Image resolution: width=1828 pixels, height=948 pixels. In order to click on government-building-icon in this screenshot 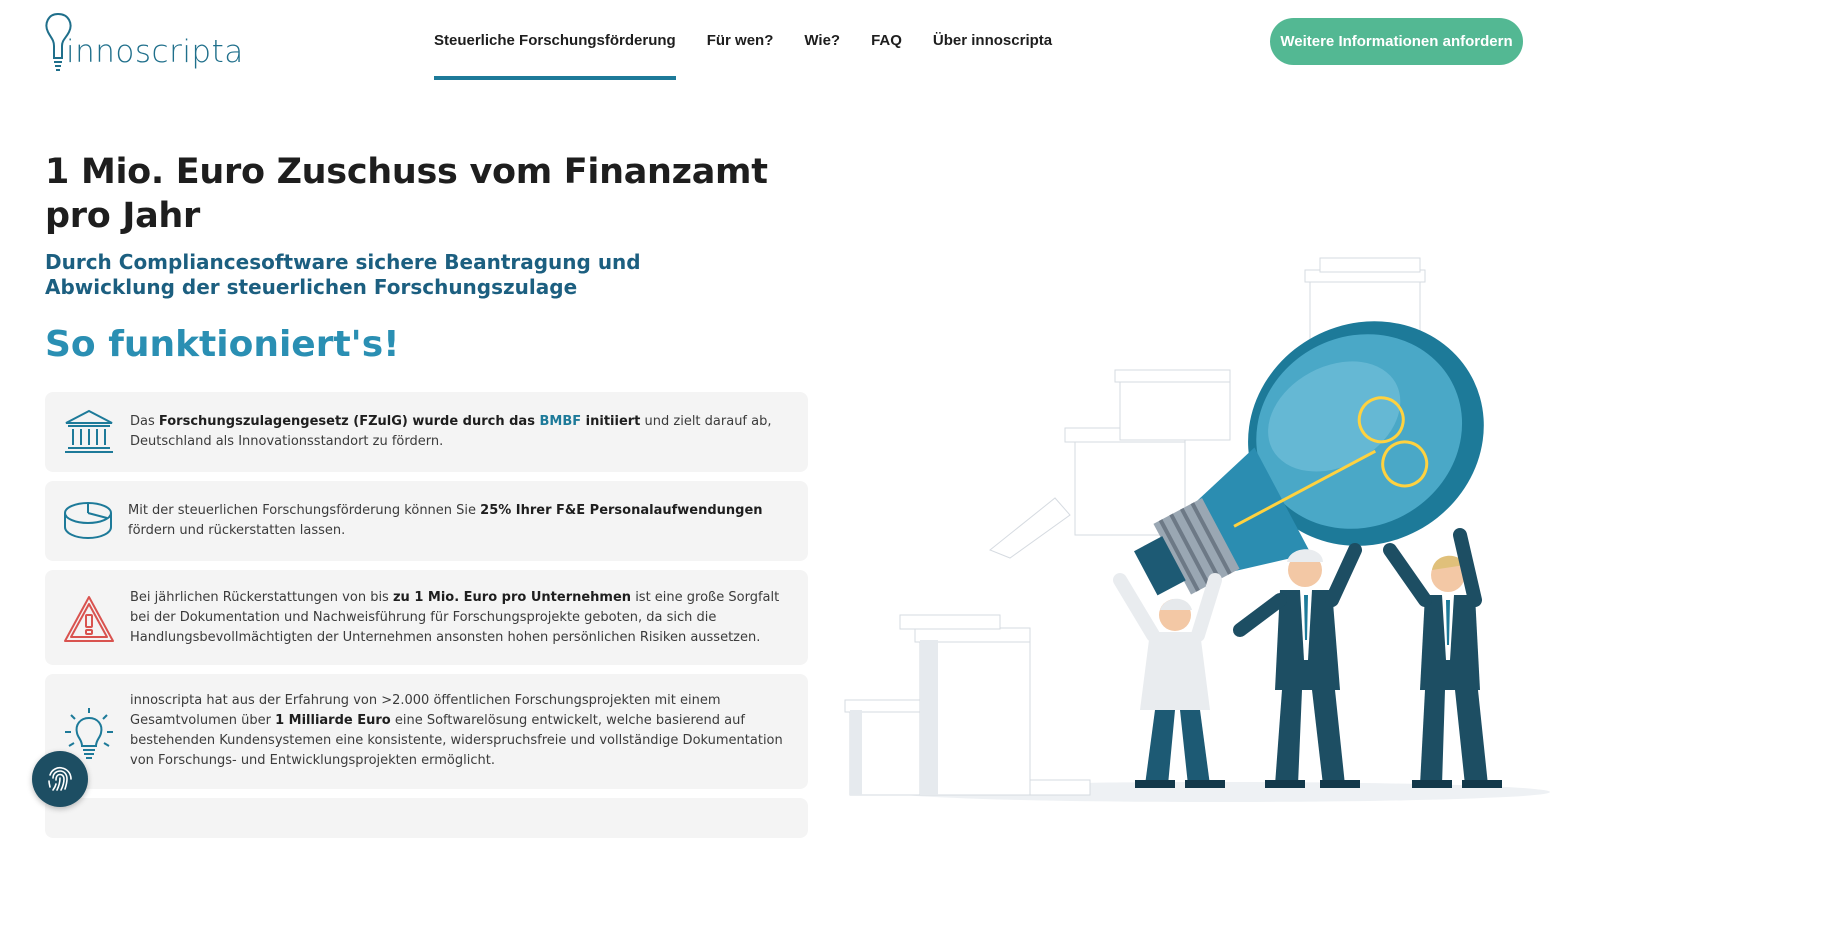, I will do `click(89, 431)`.